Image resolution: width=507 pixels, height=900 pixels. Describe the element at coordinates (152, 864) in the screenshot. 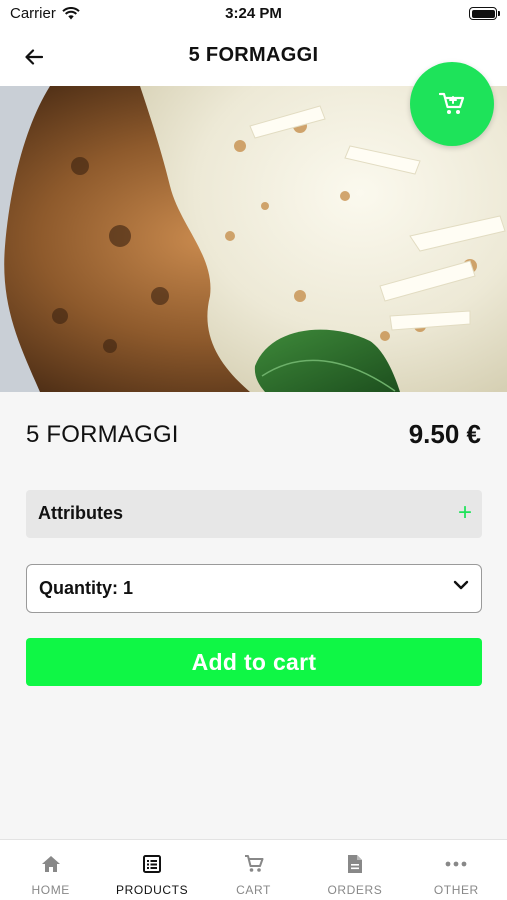

I see `list-icon` at that location.